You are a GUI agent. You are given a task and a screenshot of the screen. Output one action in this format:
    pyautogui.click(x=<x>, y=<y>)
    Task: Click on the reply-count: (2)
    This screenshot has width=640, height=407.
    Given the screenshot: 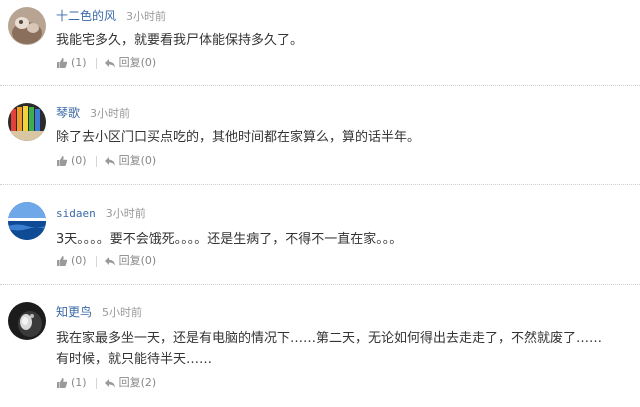 What is the action you would take?
    pyautogui.click(x=148, y=382)
    